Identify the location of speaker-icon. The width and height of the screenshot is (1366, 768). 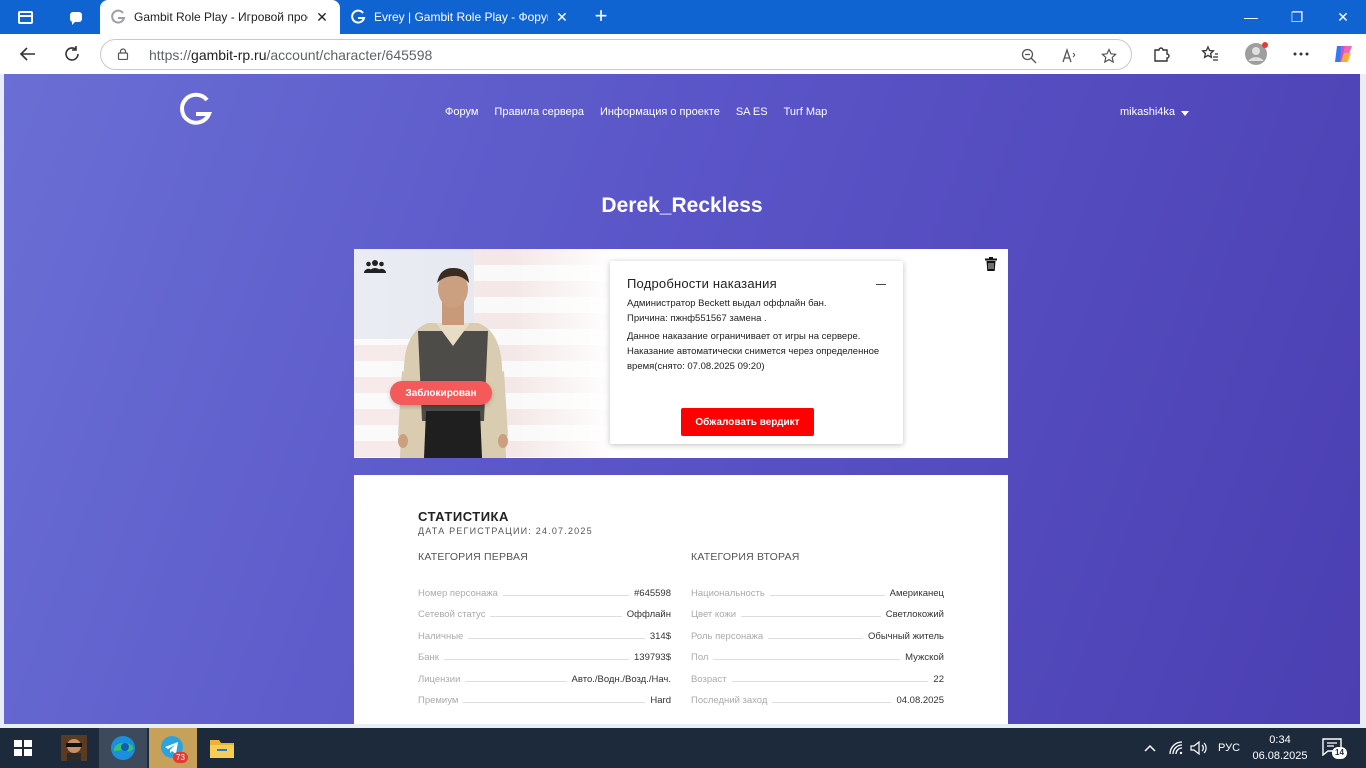
(1198, 748).